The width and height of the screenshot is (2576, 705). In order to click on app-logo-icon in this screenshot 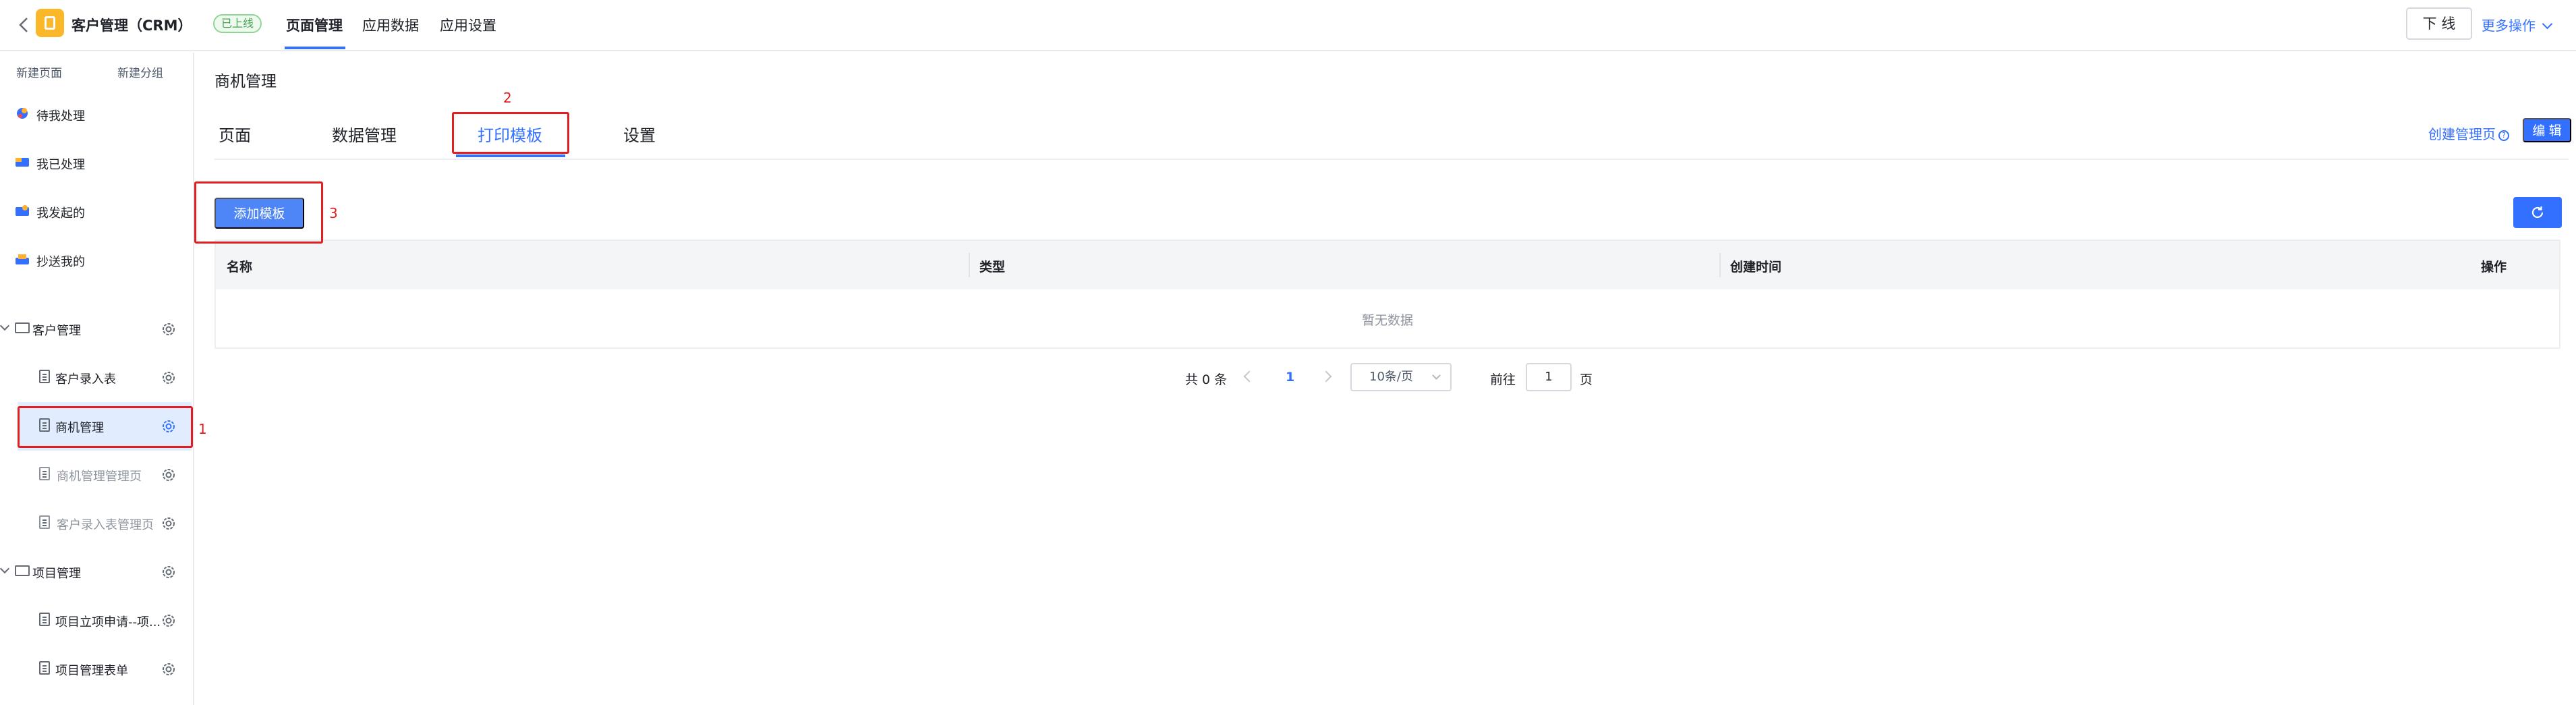, I will do `click(50, 23)`.